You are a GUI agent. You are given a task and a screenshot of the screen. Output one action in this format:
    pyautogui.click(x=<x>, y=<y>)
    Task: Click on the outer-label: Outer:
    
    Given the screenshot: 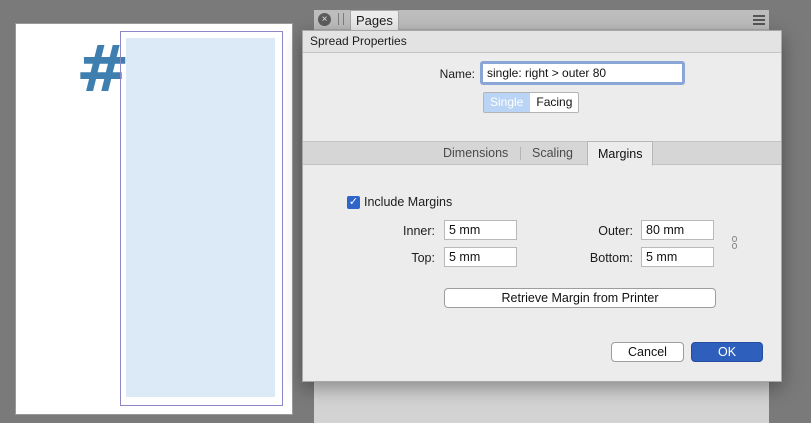 What is the action you would take?
    pyautogui.click(x=615, y=231)
    